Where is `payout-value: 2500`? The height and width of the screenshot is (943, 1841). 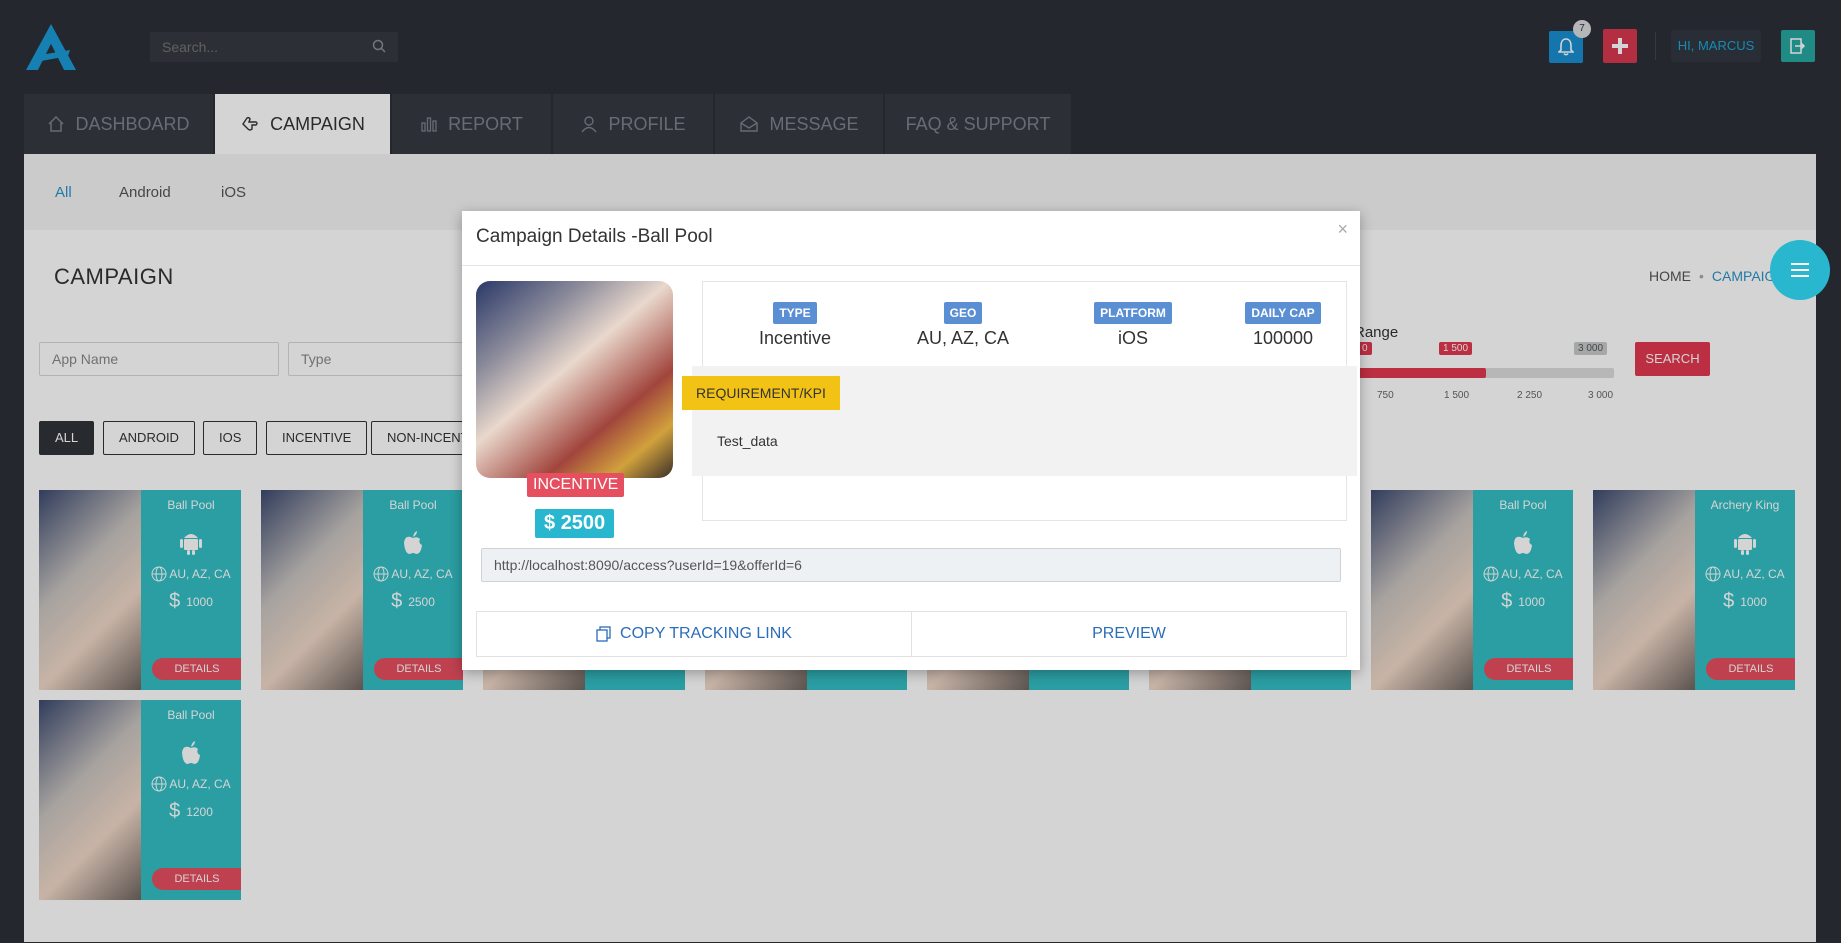
payout-value: 2500 is located at coordinates (583, 523).